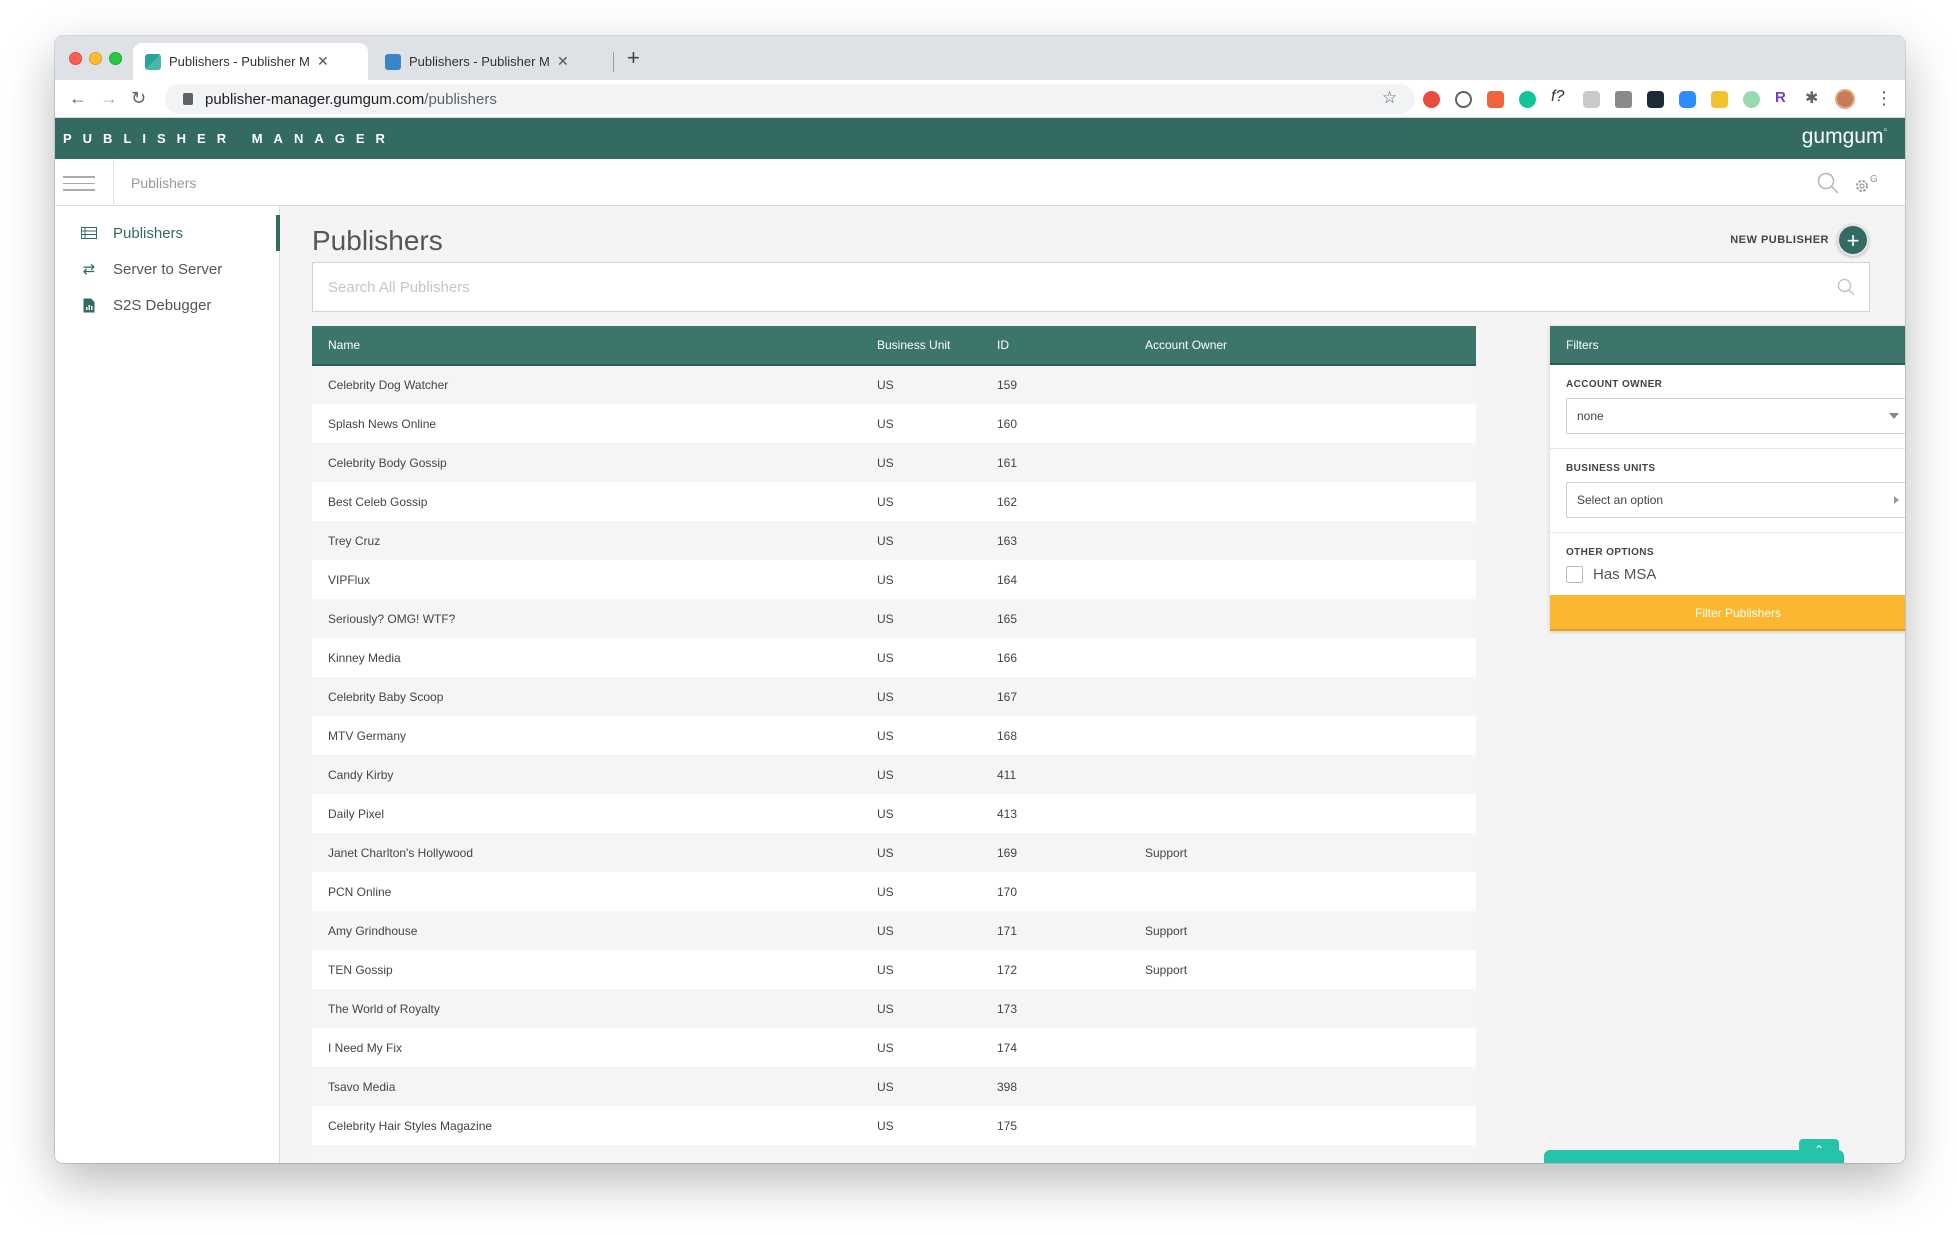  I want to click on cell-name: MTV Germany, so click(367, 735).